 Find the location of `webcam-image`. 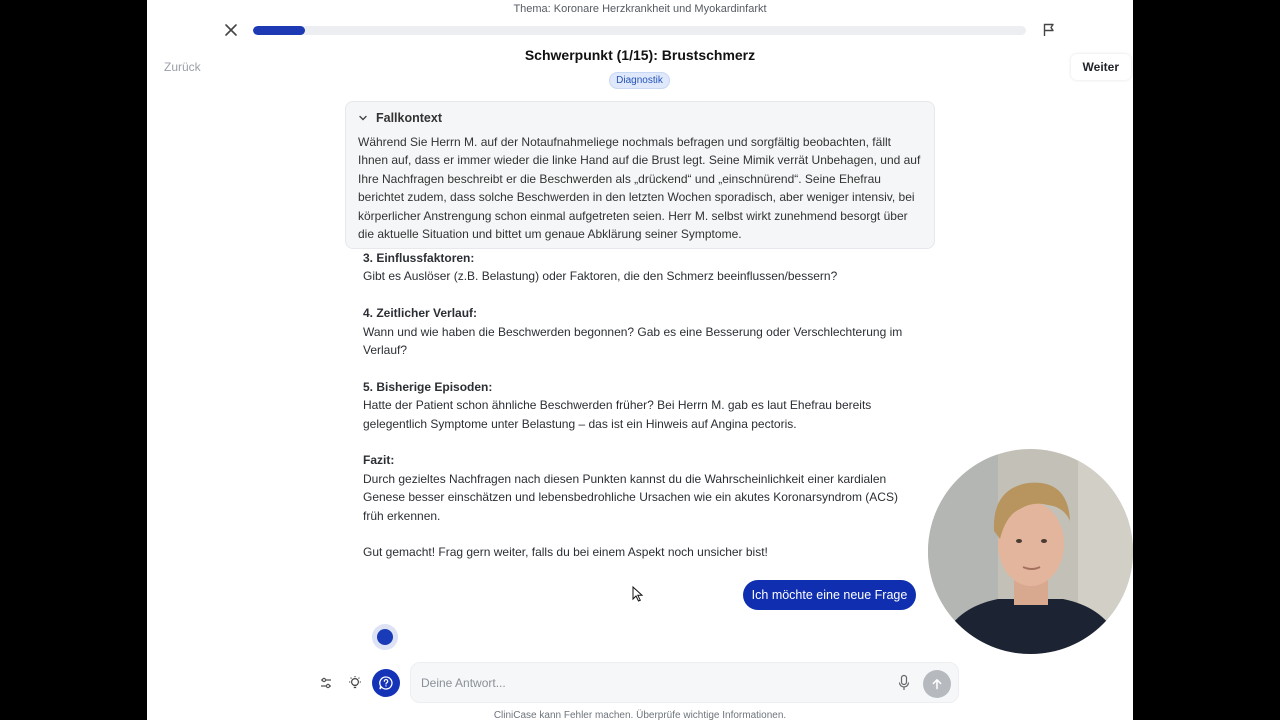

webcam-image is located at coordinates (1030, 551).